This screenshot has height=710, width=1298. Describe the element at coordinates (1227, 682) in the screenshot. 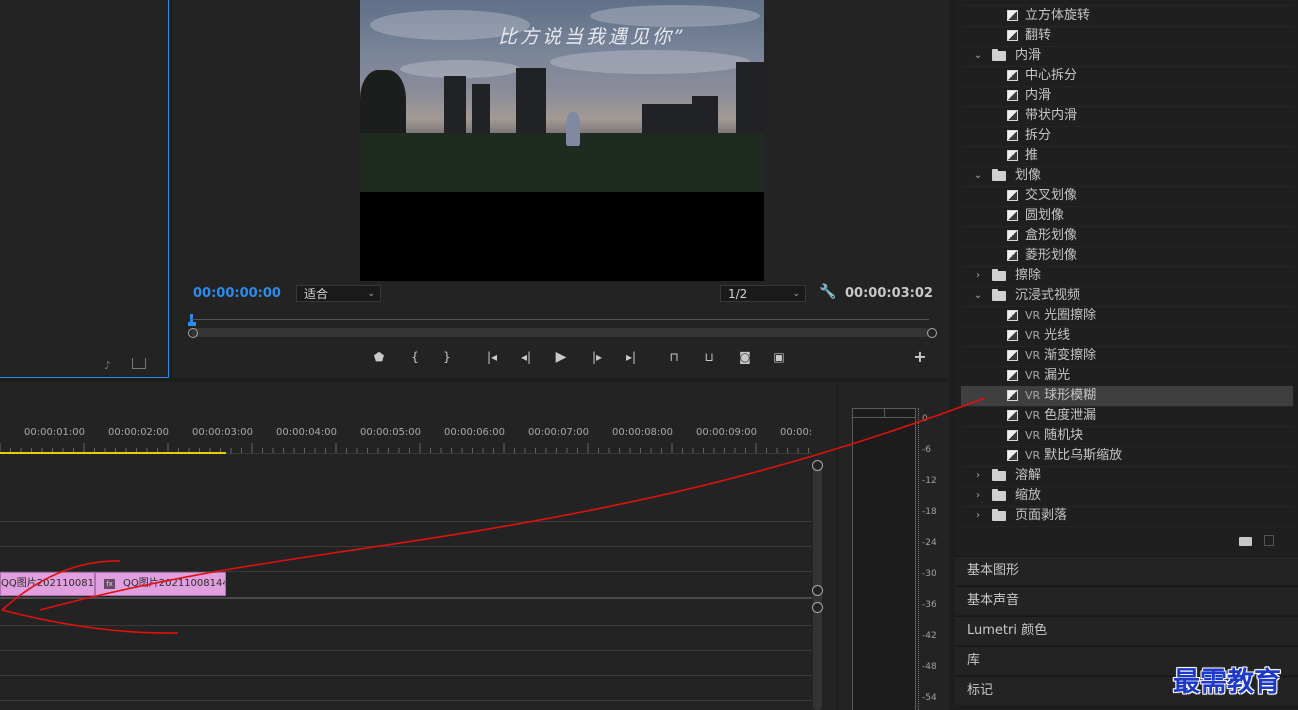

I see `watermark-logo: 最需教育` at that location.